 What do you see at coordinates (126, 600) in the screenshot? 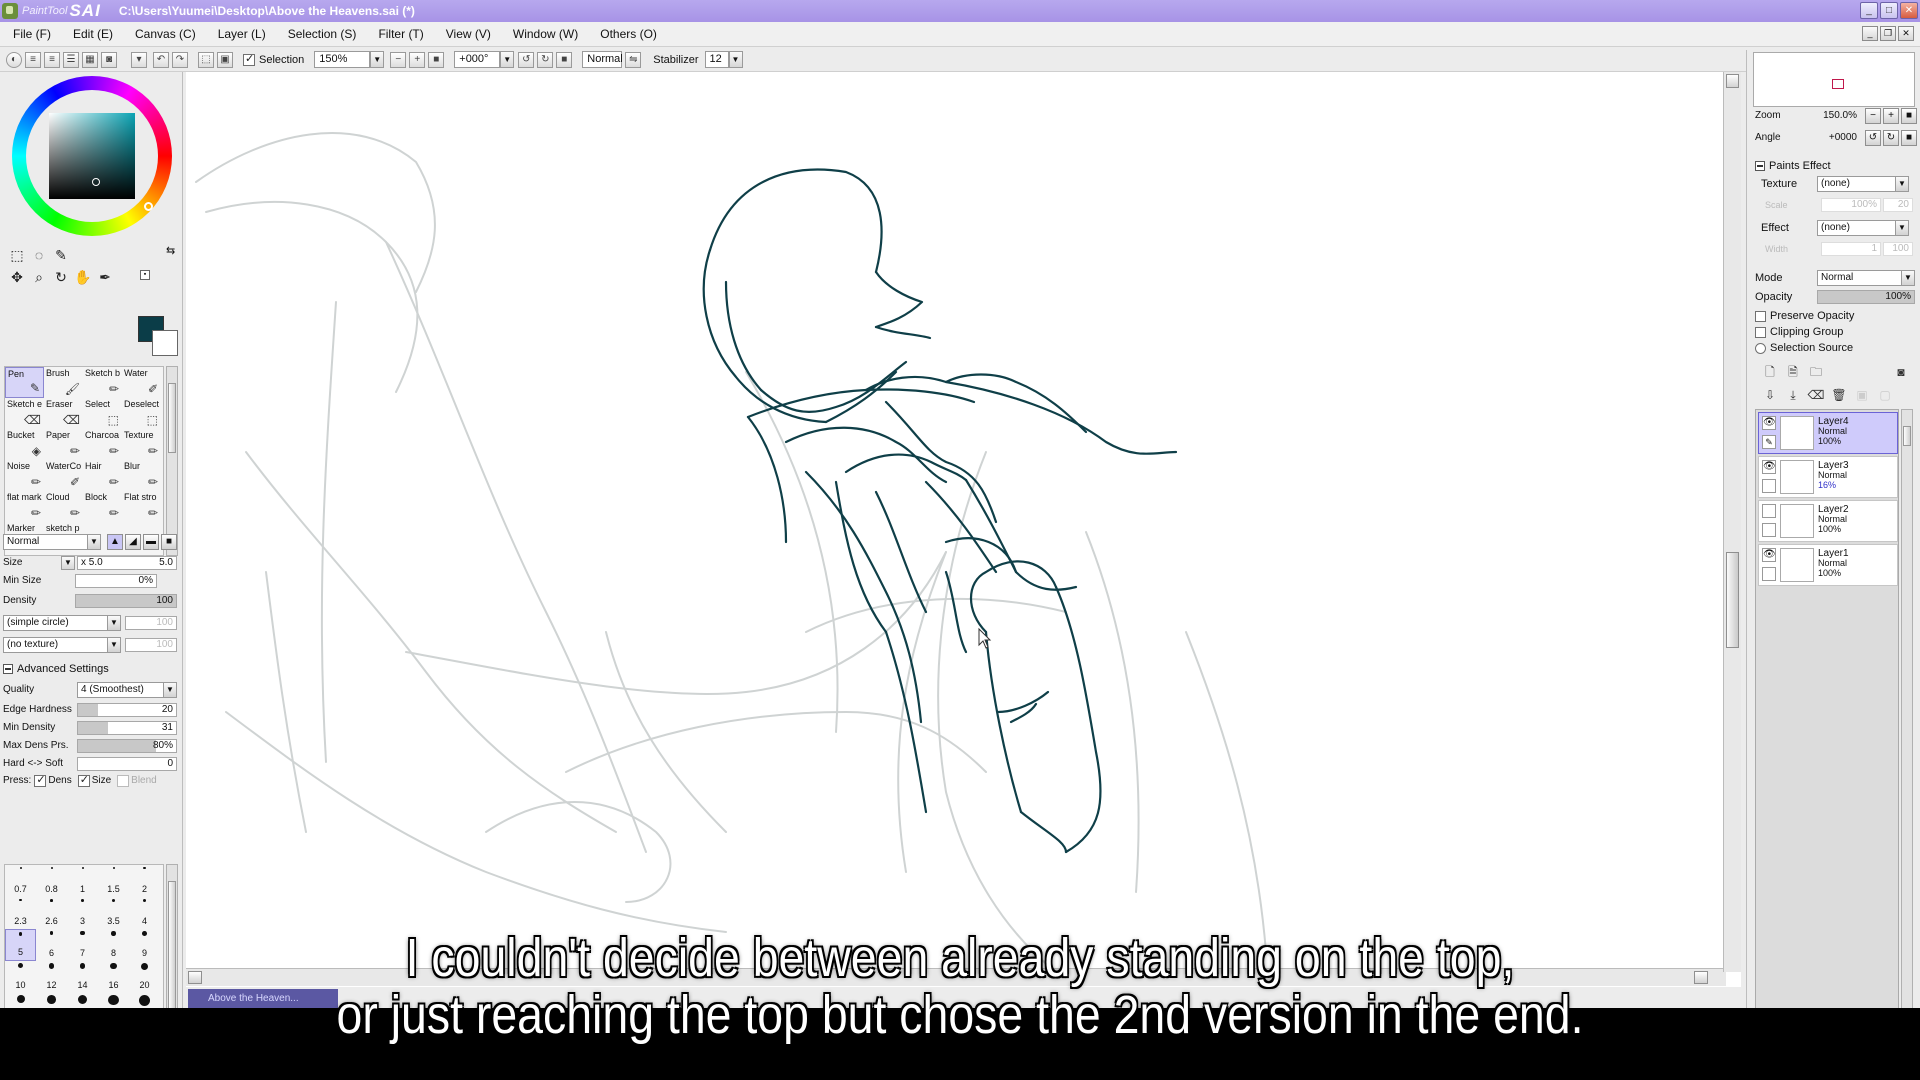
I see `density-slider: 100` at bounding box center [126, 600].